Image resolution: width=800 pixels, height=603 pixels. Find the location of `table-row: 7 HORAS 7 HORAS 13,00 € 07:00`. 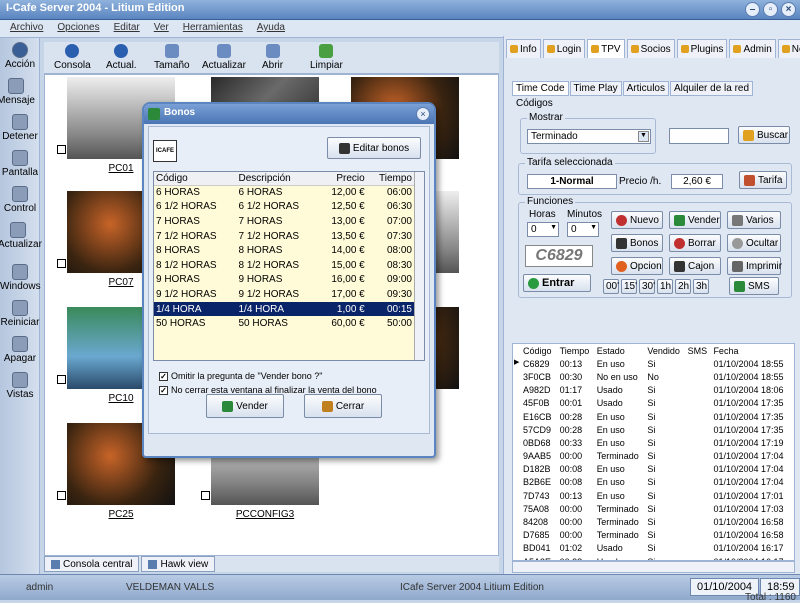

table-row: 7 HORAS 7 HORAS 13,00 € 07:00 is located at coordinates (284, 221).